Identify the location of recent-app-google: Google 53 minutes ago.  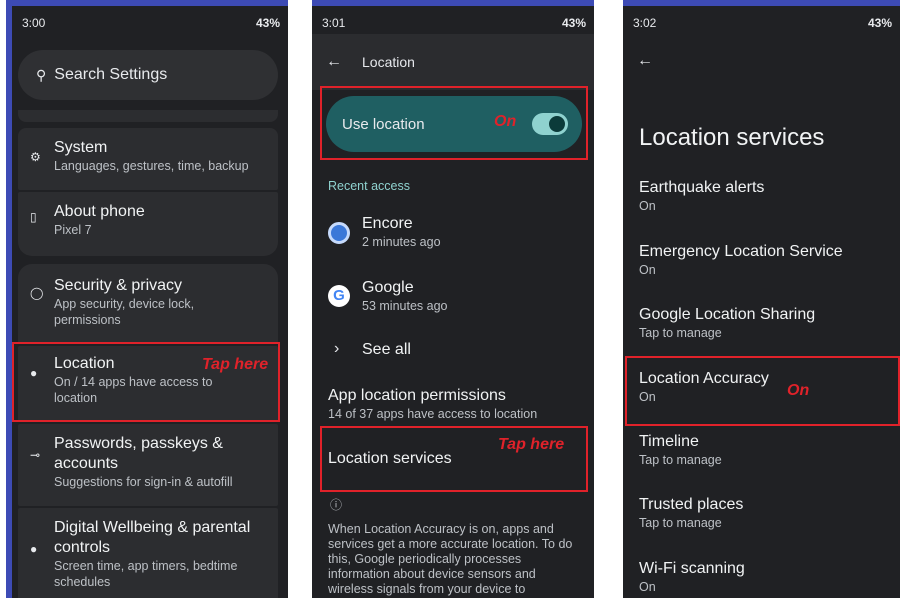
(404, 296).